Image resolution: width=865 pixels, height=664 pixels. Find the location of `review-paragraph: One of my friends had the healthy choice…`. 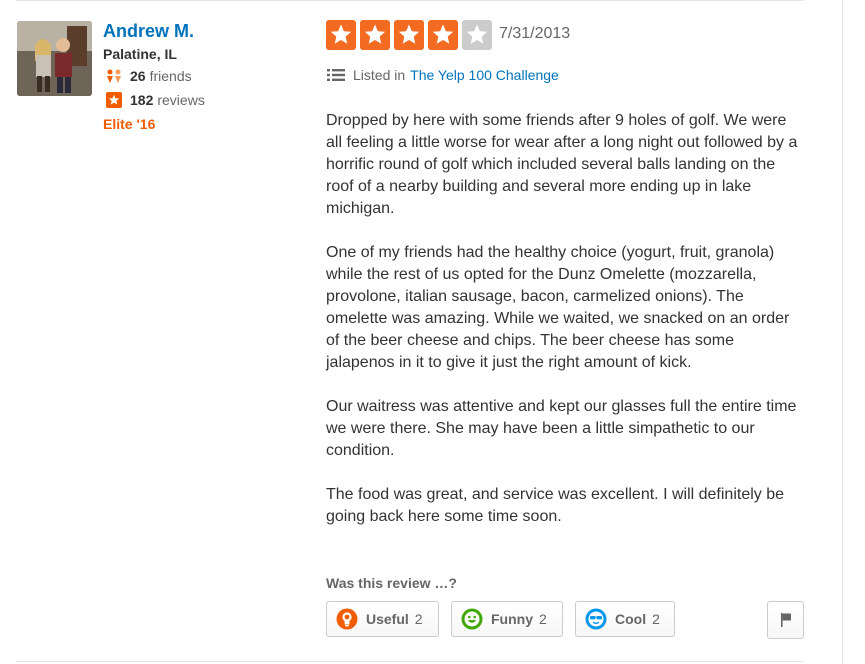

review-paragraph: One of my friends had the healthy choice… is located at coordinates (558, 307).